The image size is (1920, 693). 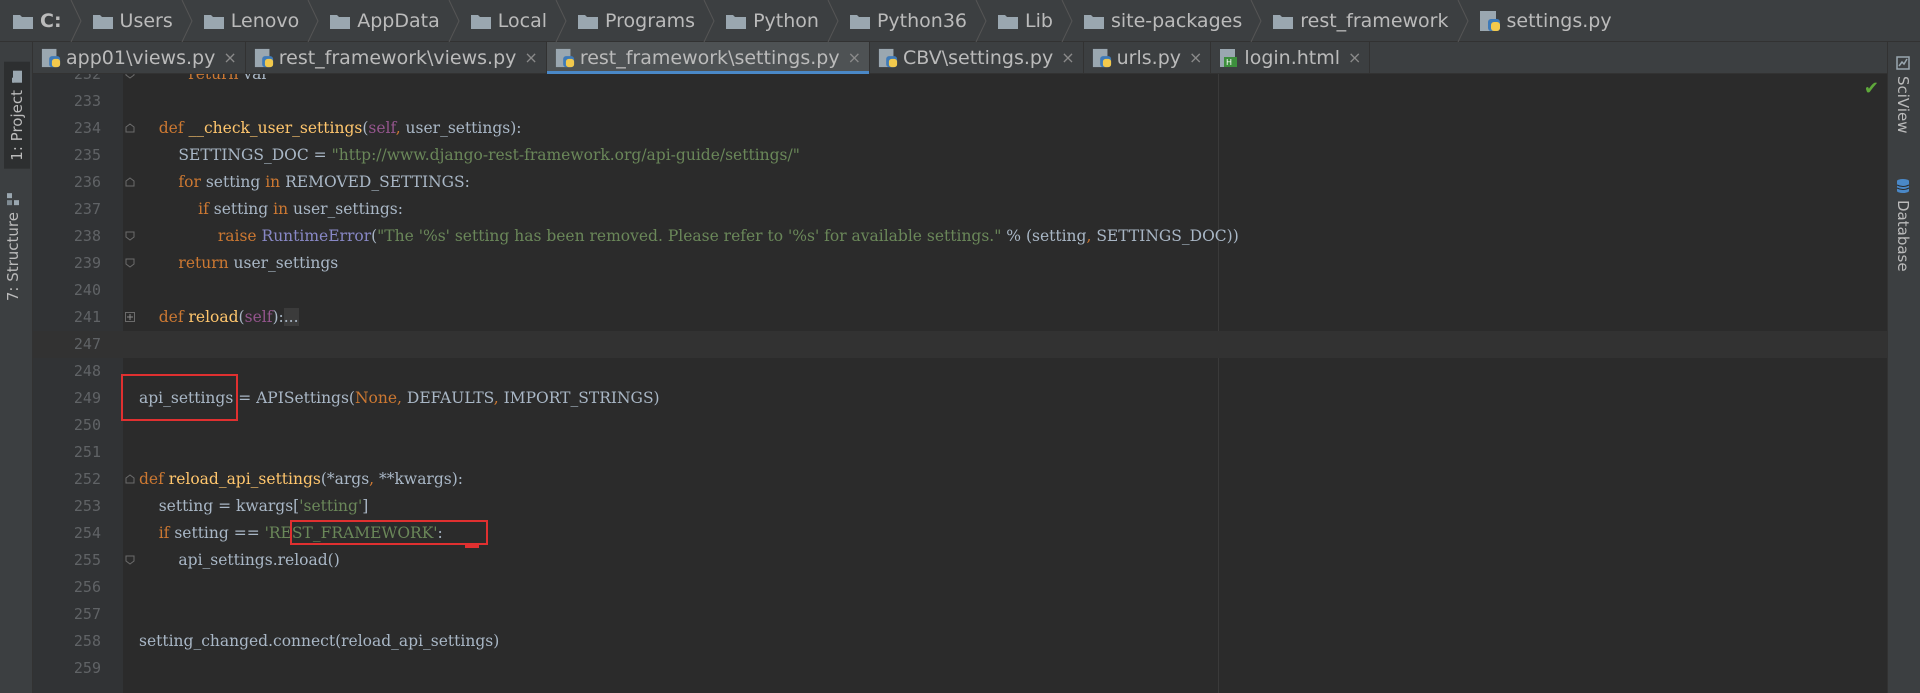 I want to click on current-code-line: 247, so click(x=960, y=344).